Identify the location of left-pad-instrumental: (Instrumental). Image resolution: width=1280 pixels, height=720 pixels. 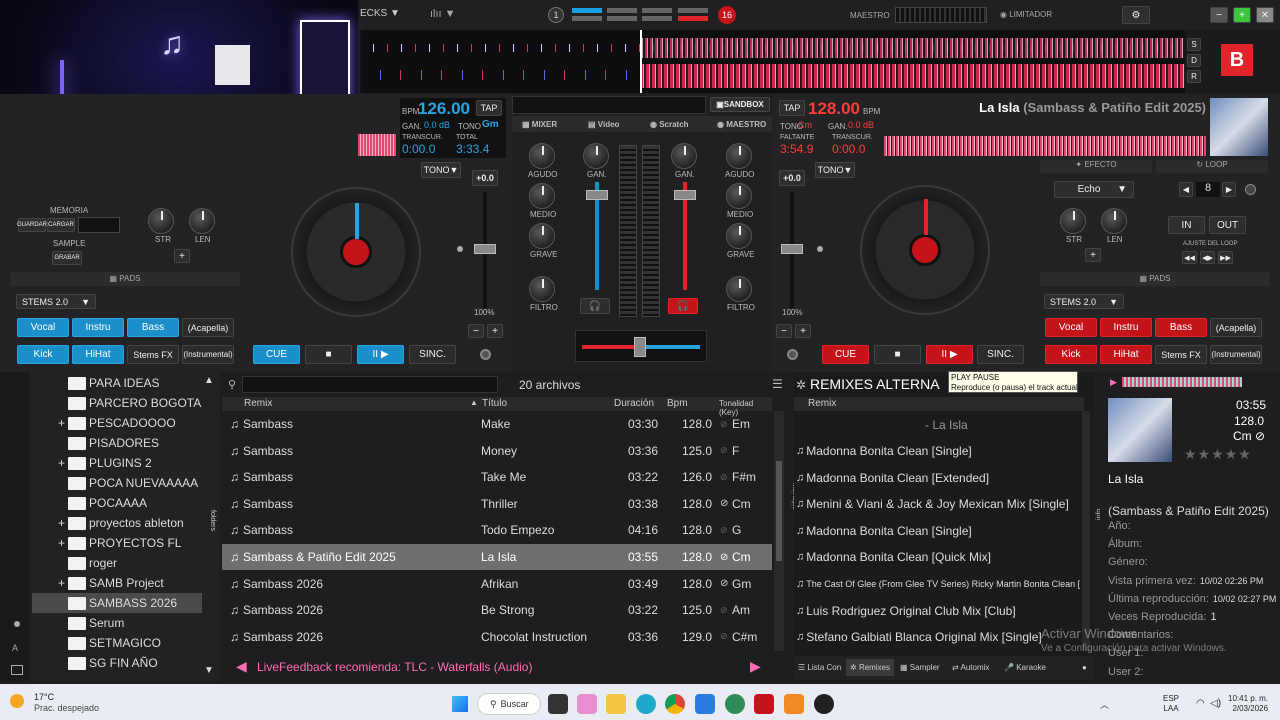
(208, 354).